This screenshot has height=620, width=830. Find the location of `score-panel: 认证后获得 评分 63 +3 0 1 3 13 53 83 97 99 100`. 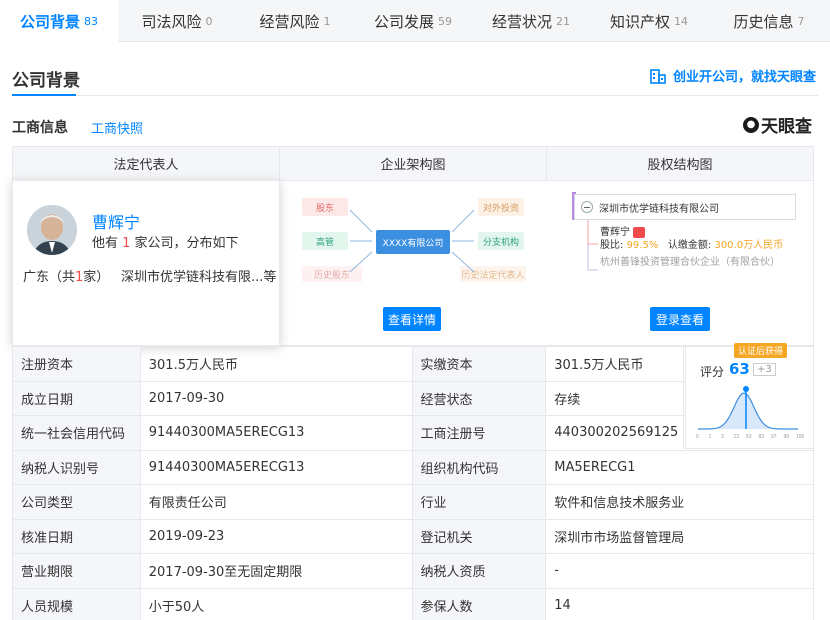

score-panel: 认证后获得 评分 63 +3 0 1 3 13 53 83 97 99 100 is located at coordinates (749, 396).